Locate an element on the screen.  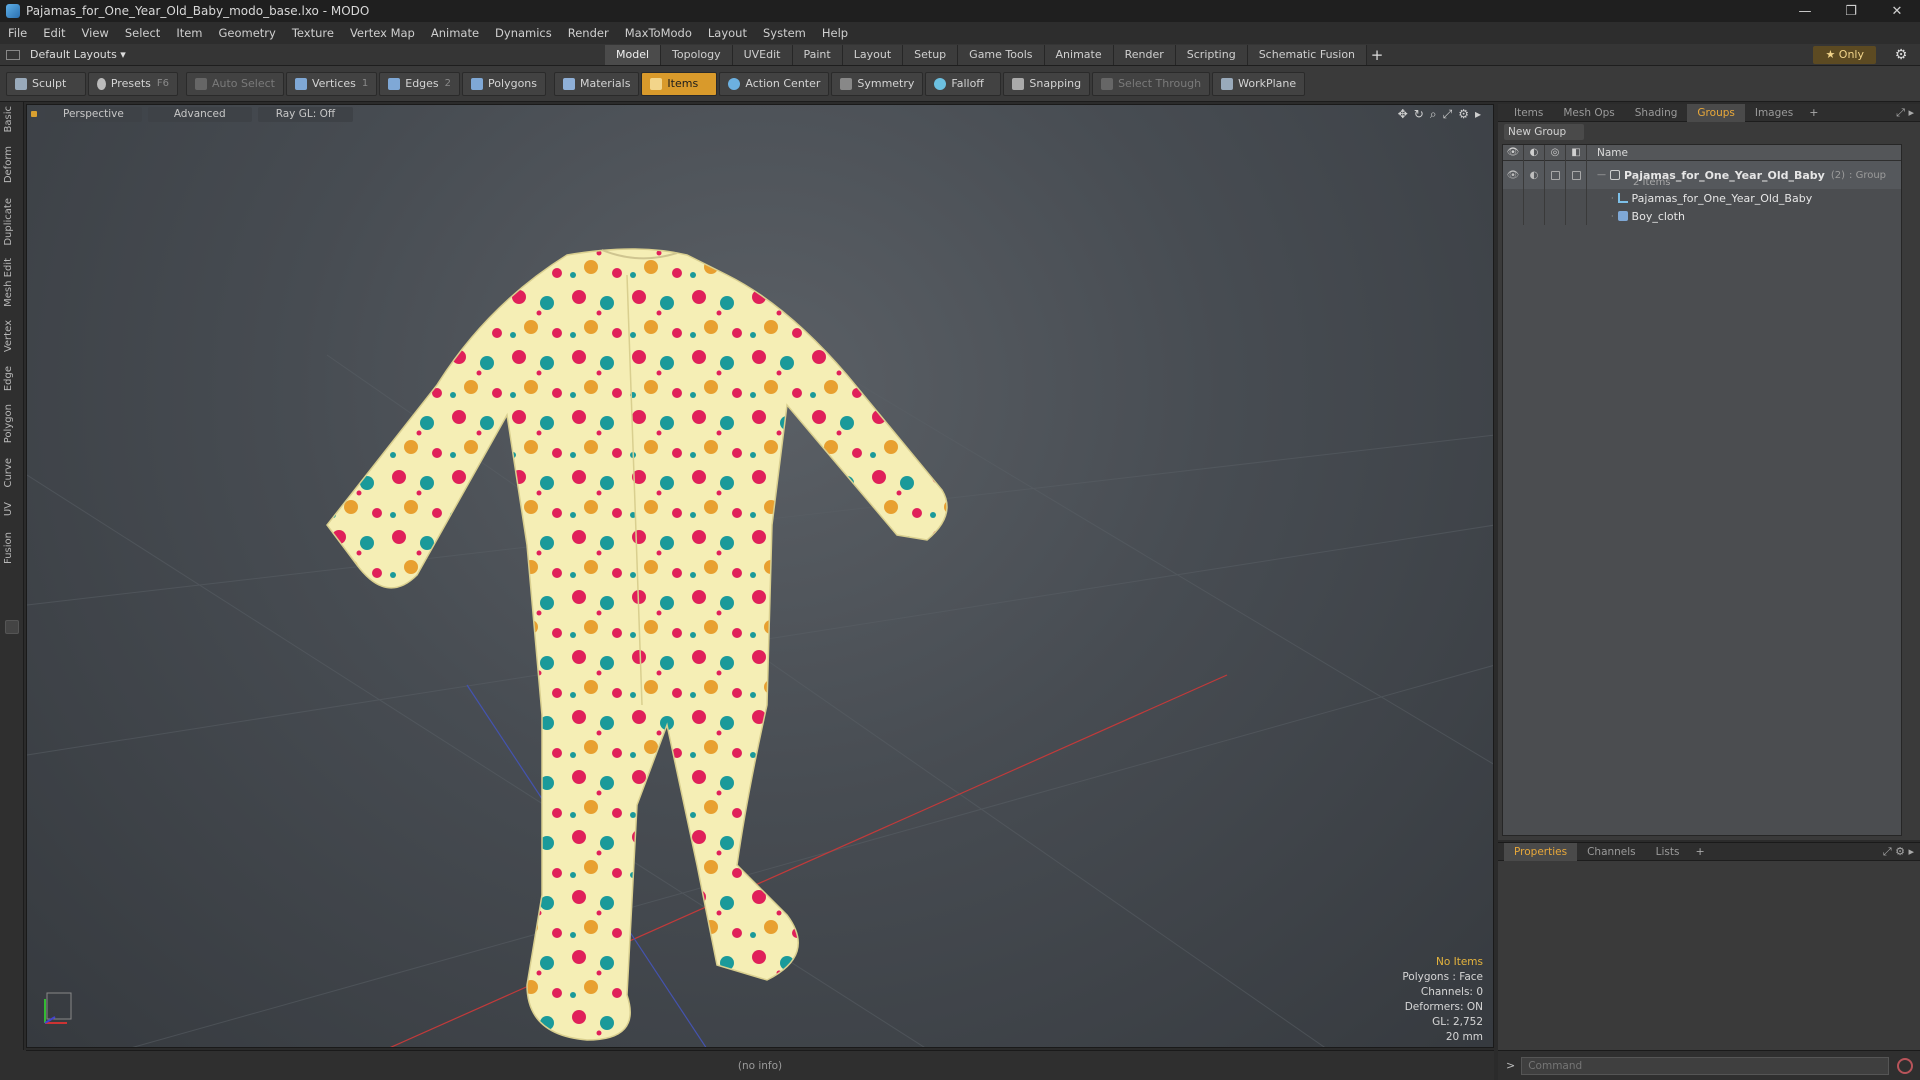
left-tab-curve: Curve is located at coordinates (12, 473).